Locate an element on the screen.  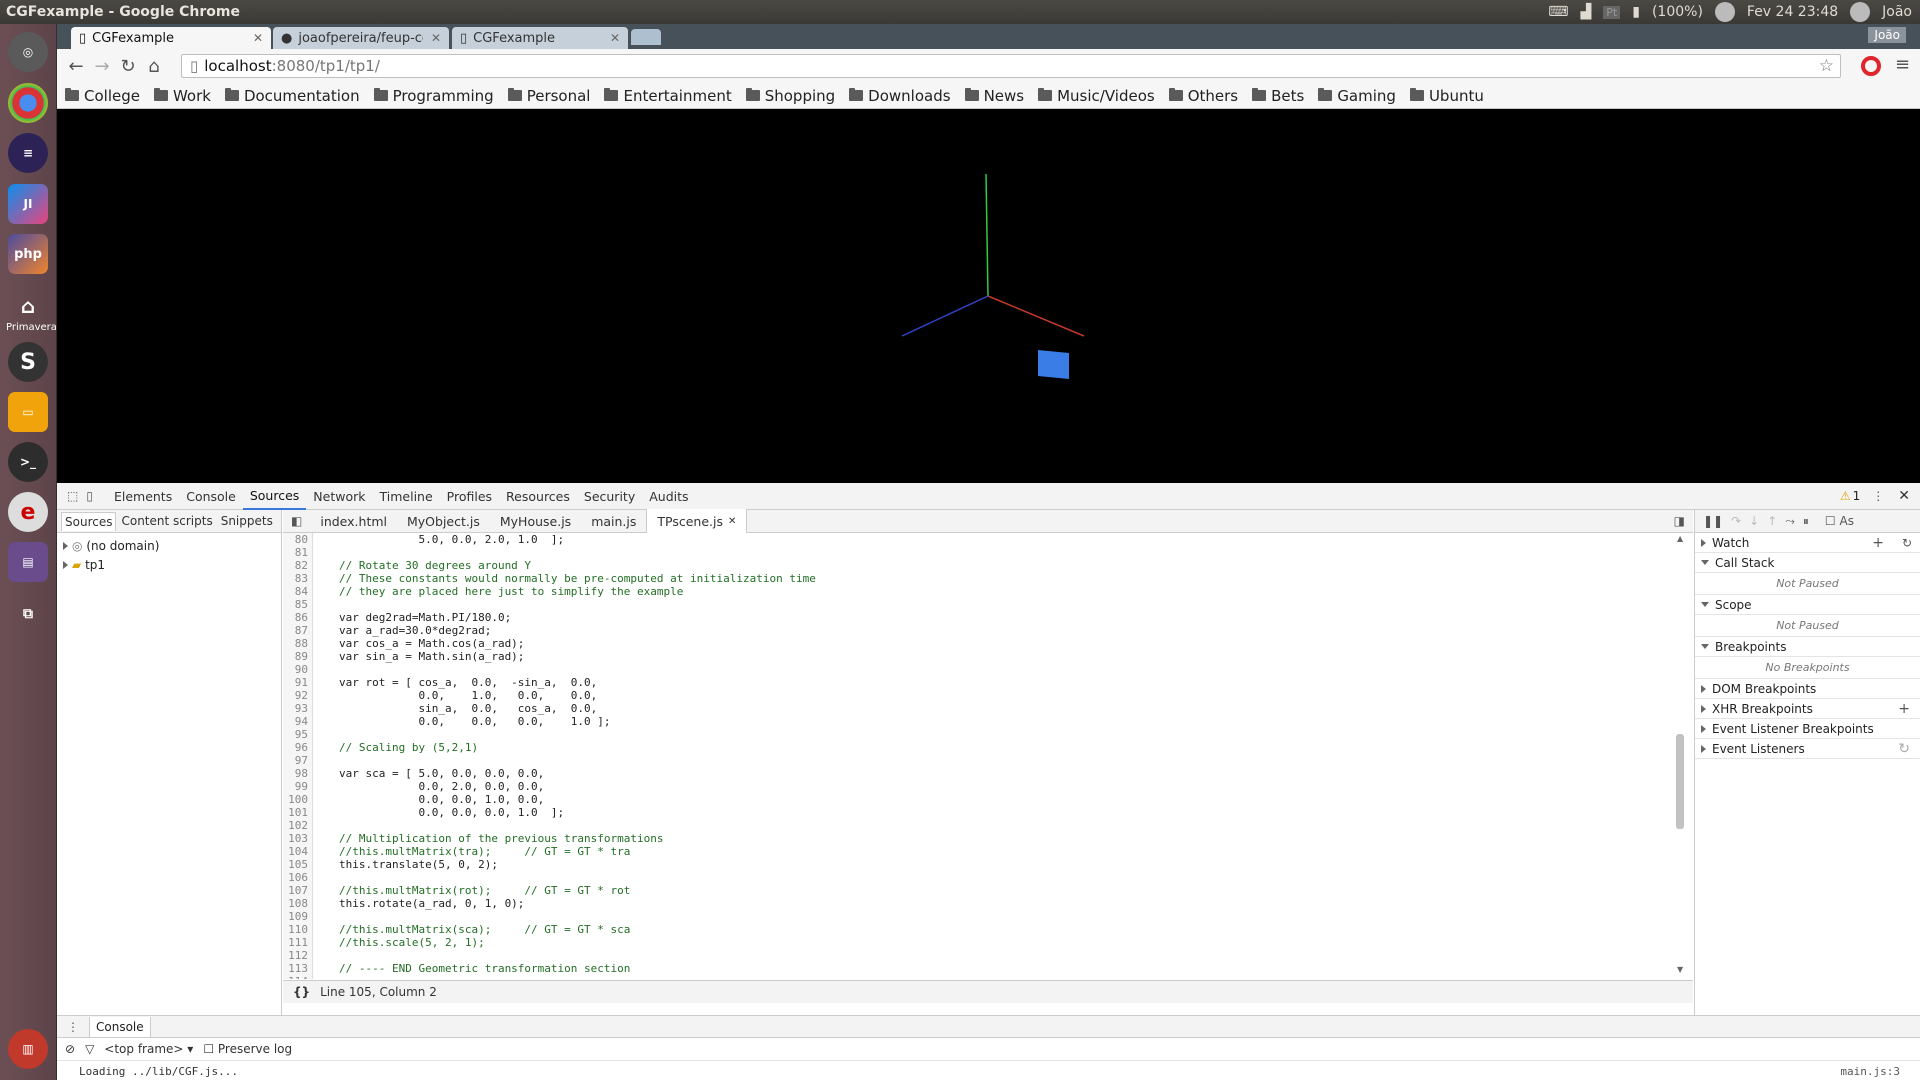
line-number: 100 is located at coordinates (298, 799).